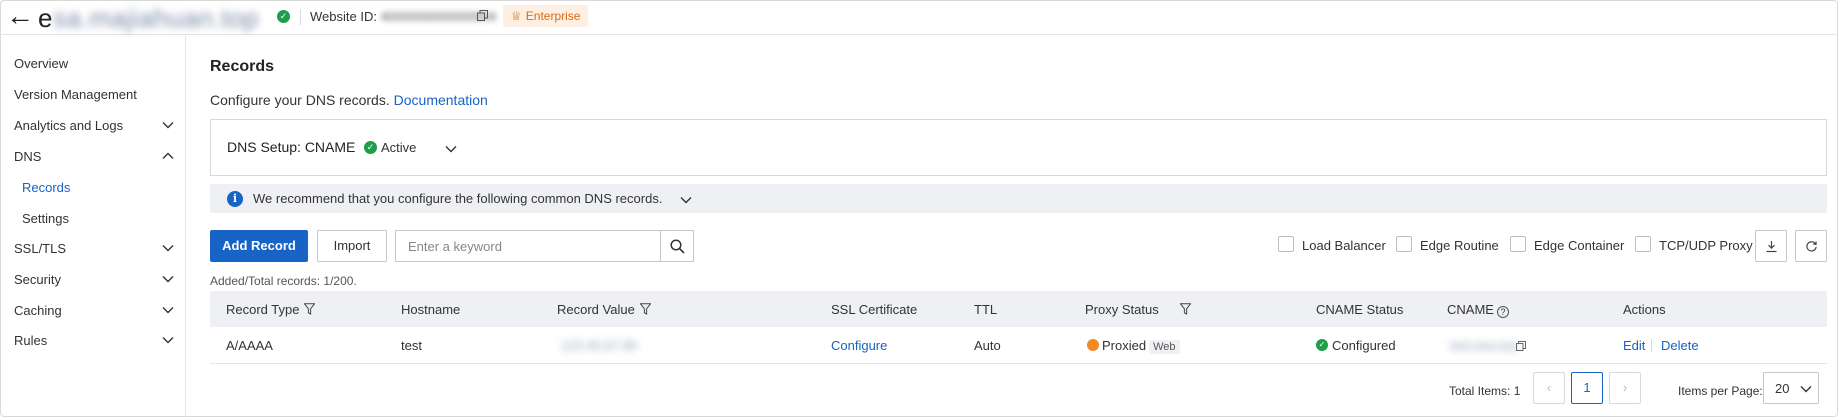  I want to click on edit-link: Edit, so click(1634, 345).